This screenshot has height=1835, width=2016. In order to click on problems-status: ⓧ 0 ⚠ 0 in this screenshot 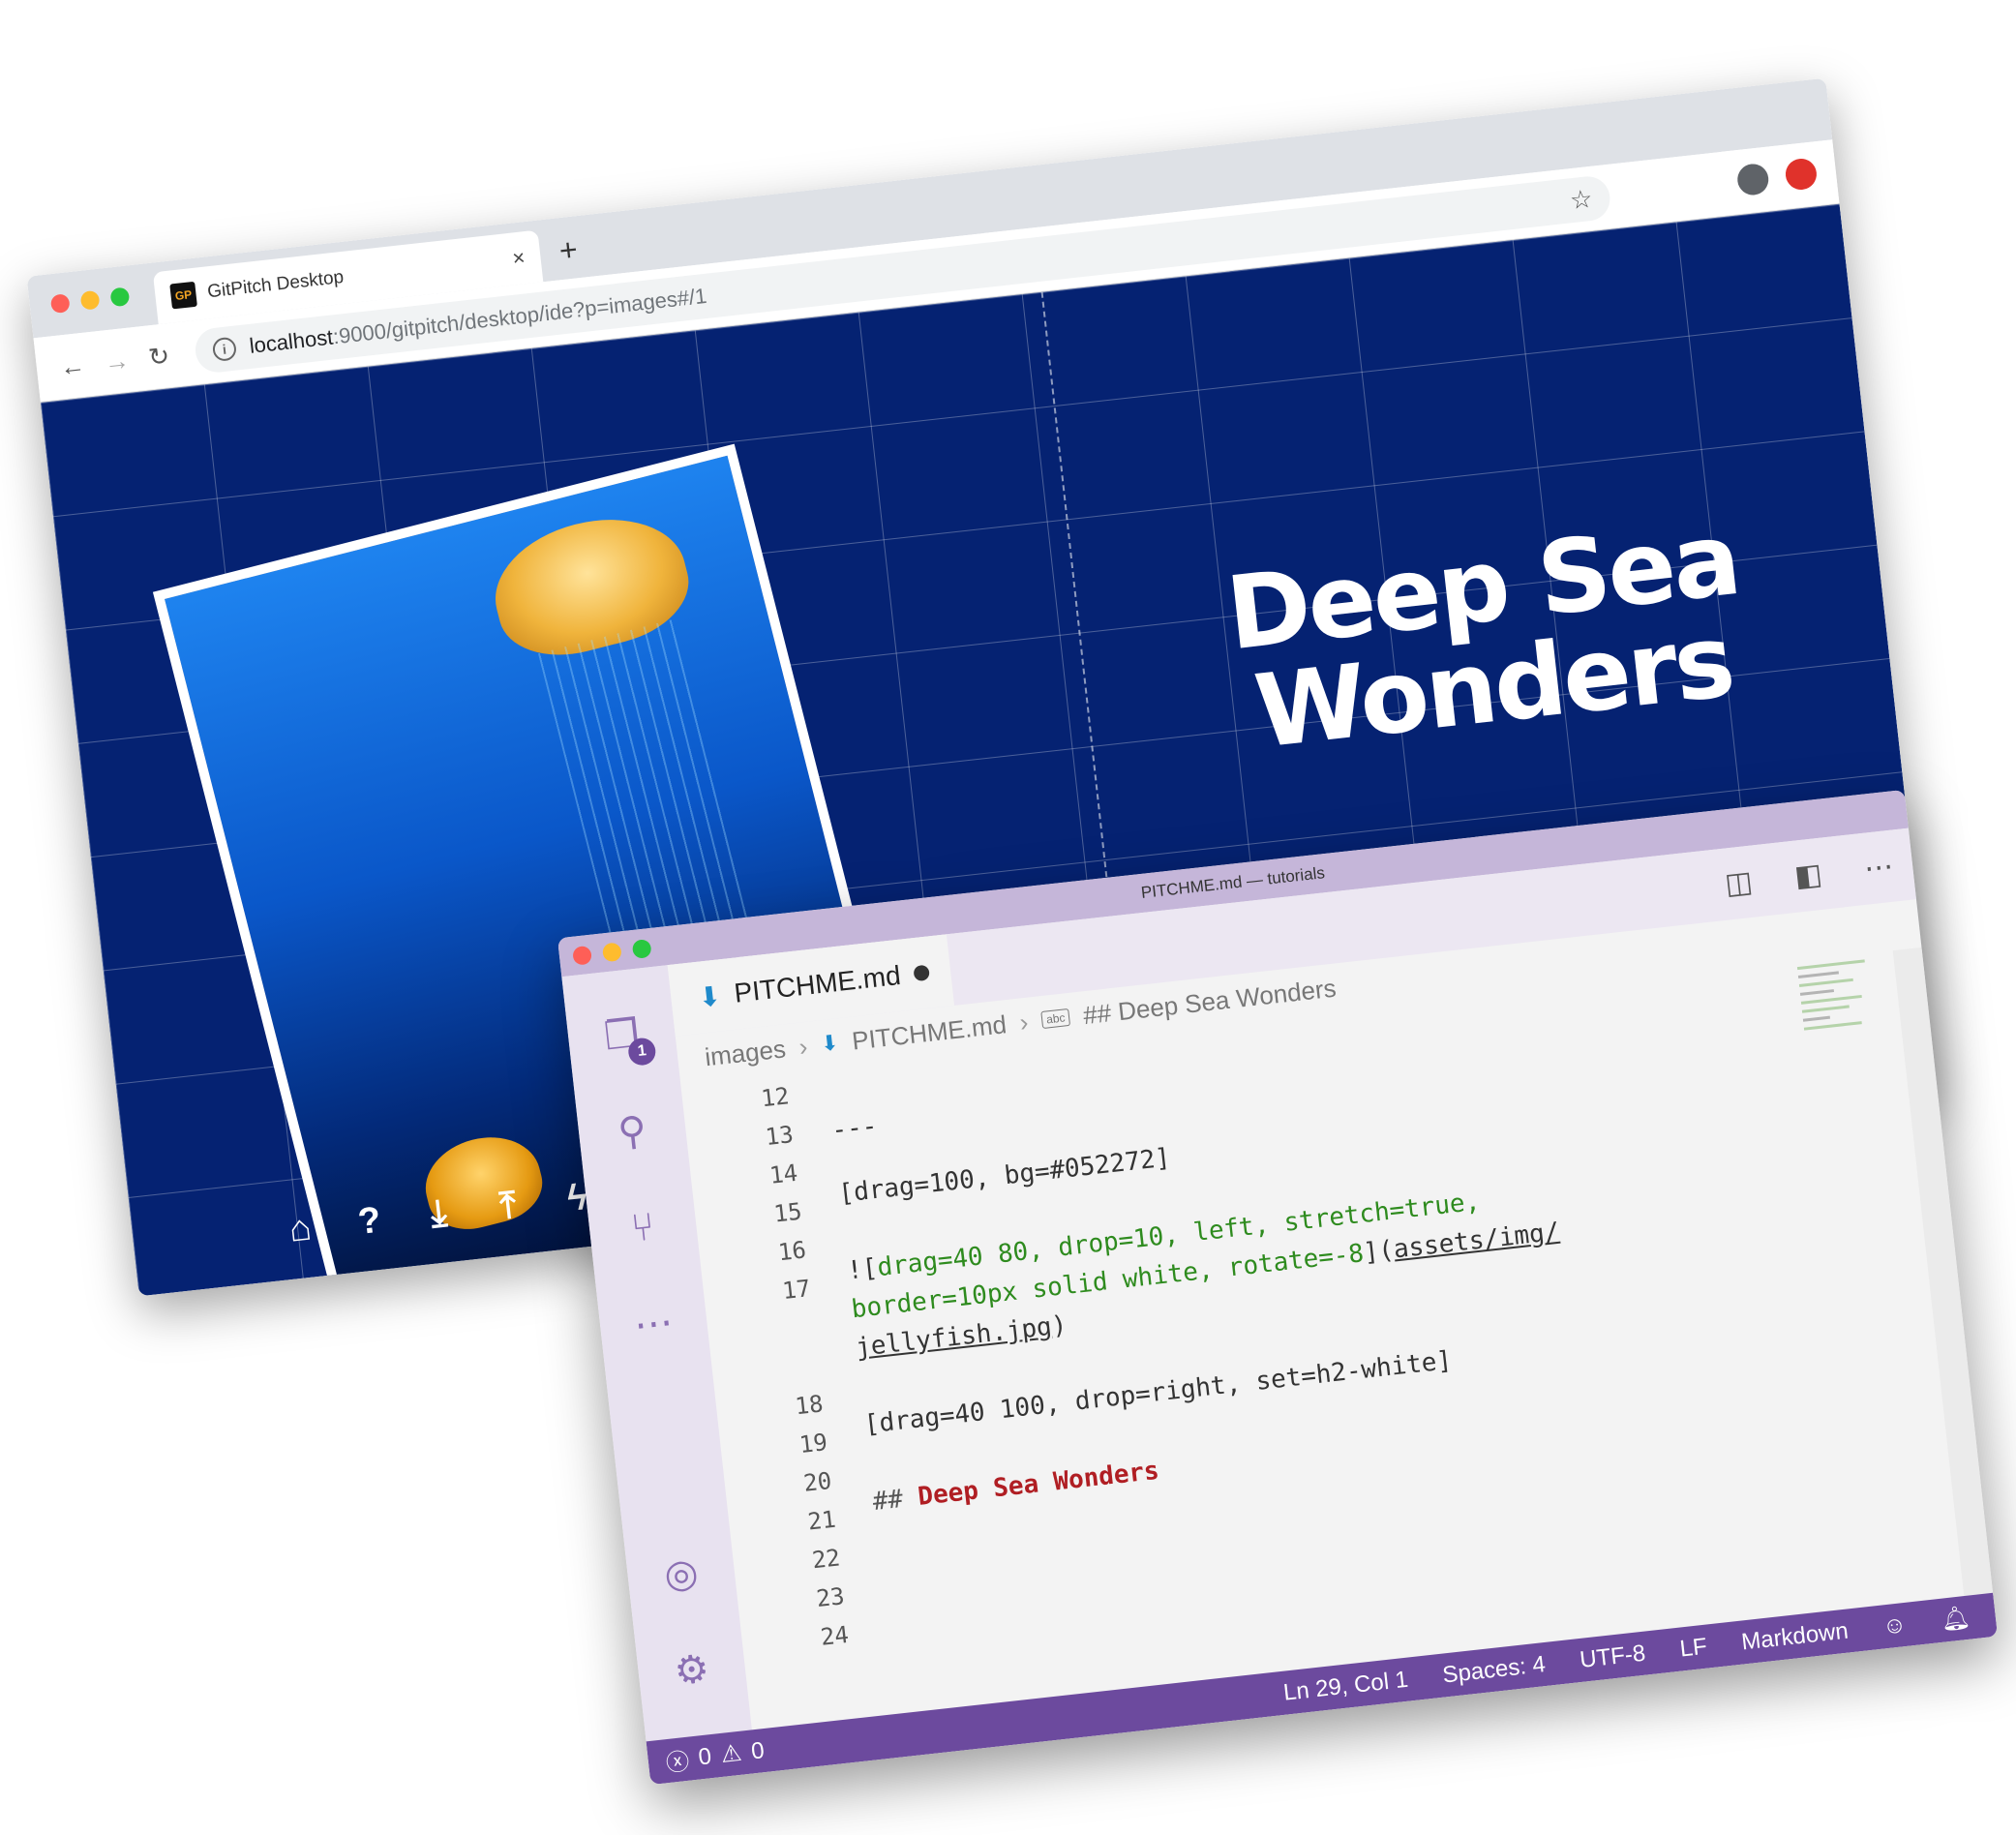, I will do `click(715, 1755)`.